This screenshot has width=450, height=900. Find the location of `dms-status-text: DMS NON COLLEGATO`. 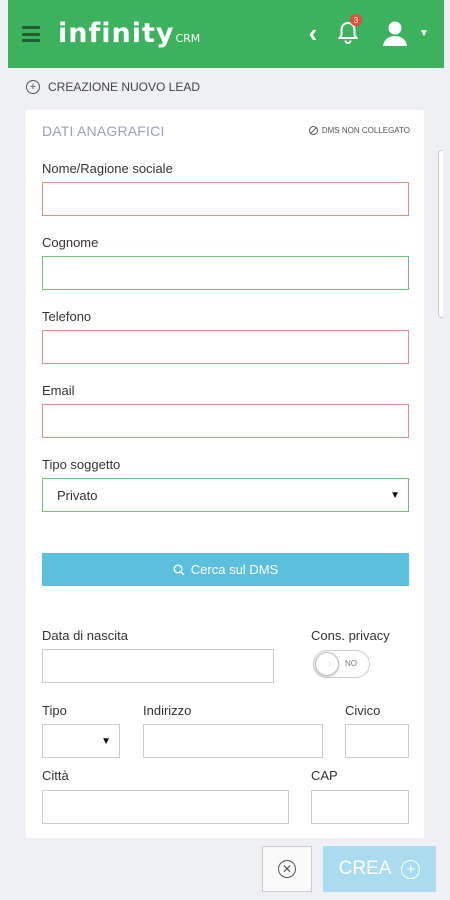

dms-status-text: DMS NON COLLEGATO is located at coordinates (365, 130).